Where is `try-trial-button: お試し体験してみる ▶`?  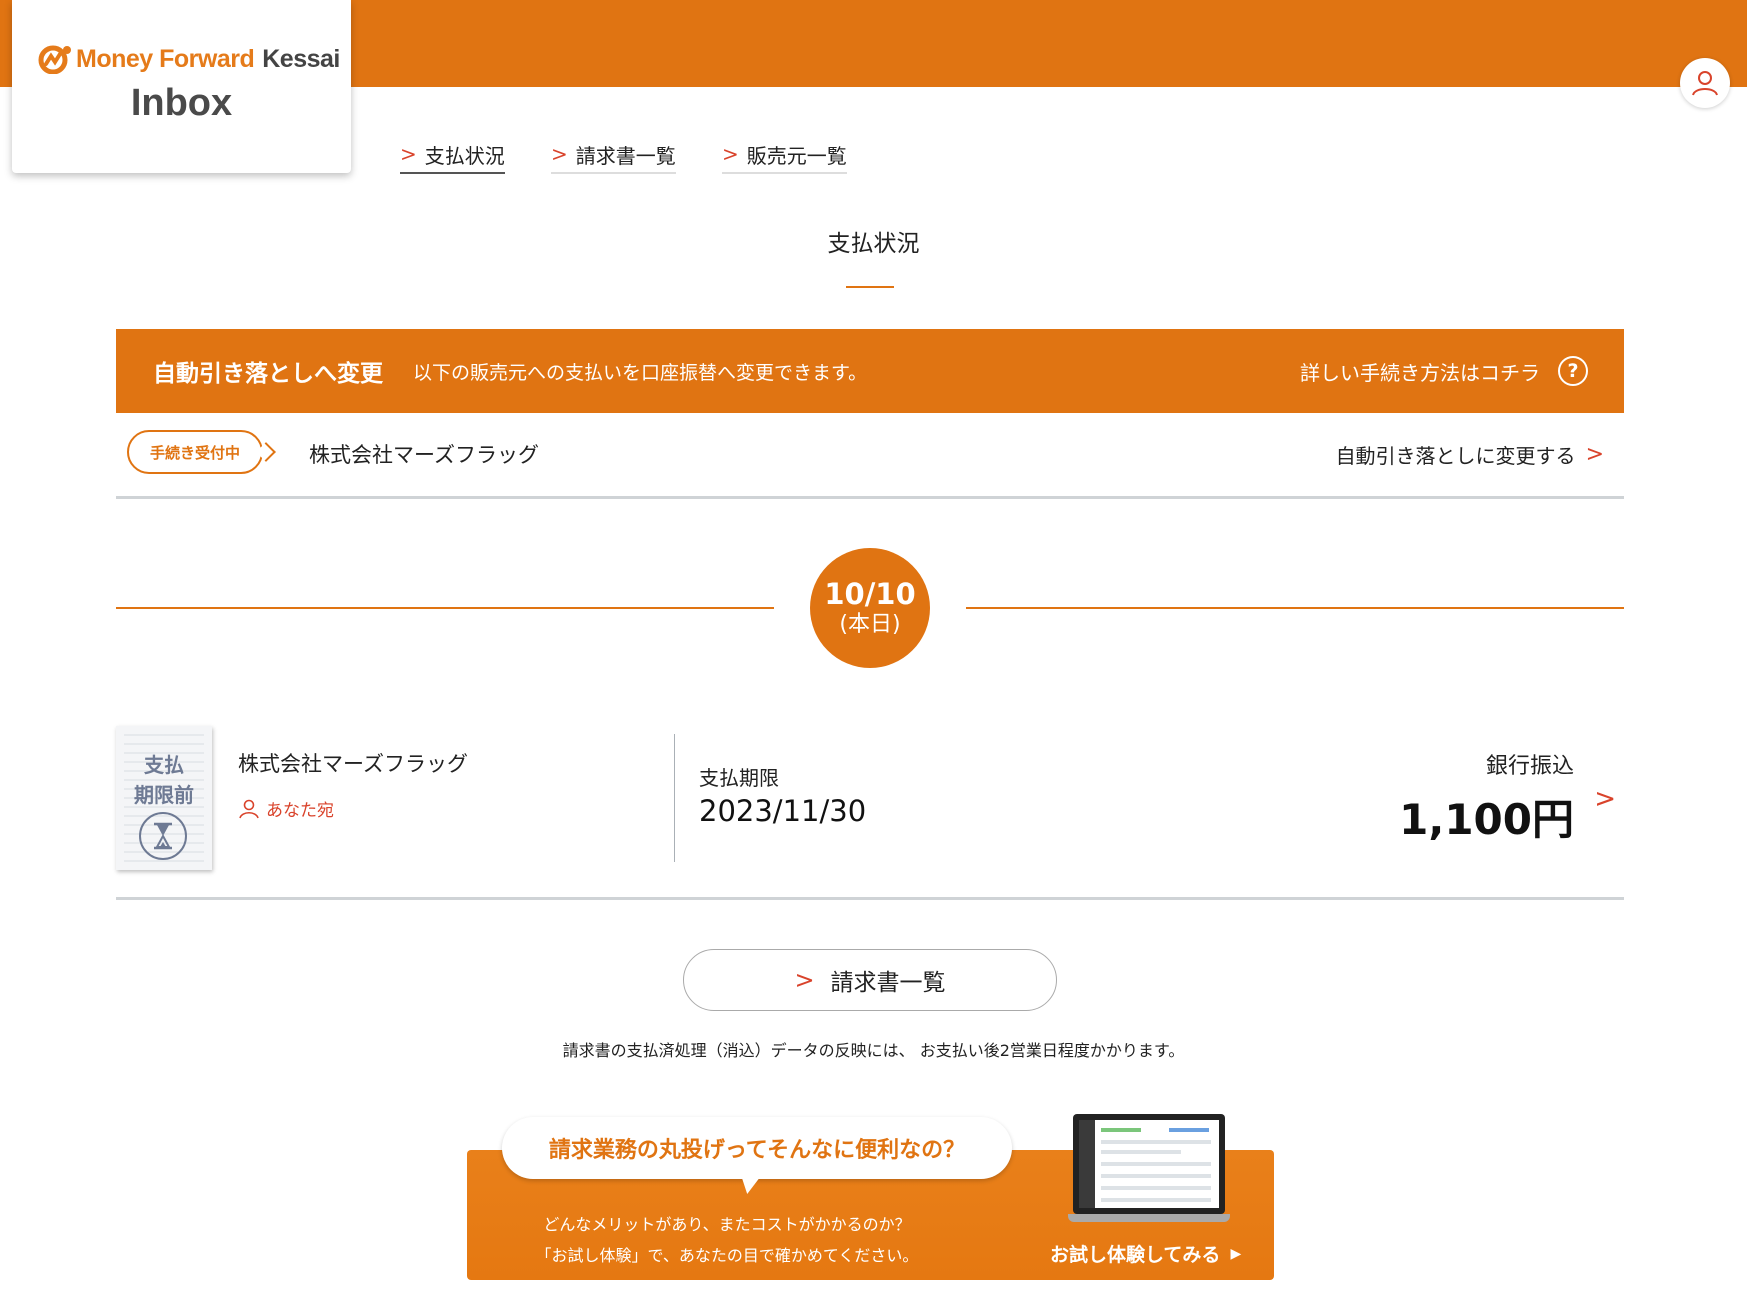 try-trial-button: お試し体験してみる ▶ is located at coordinates (1145, 1253).